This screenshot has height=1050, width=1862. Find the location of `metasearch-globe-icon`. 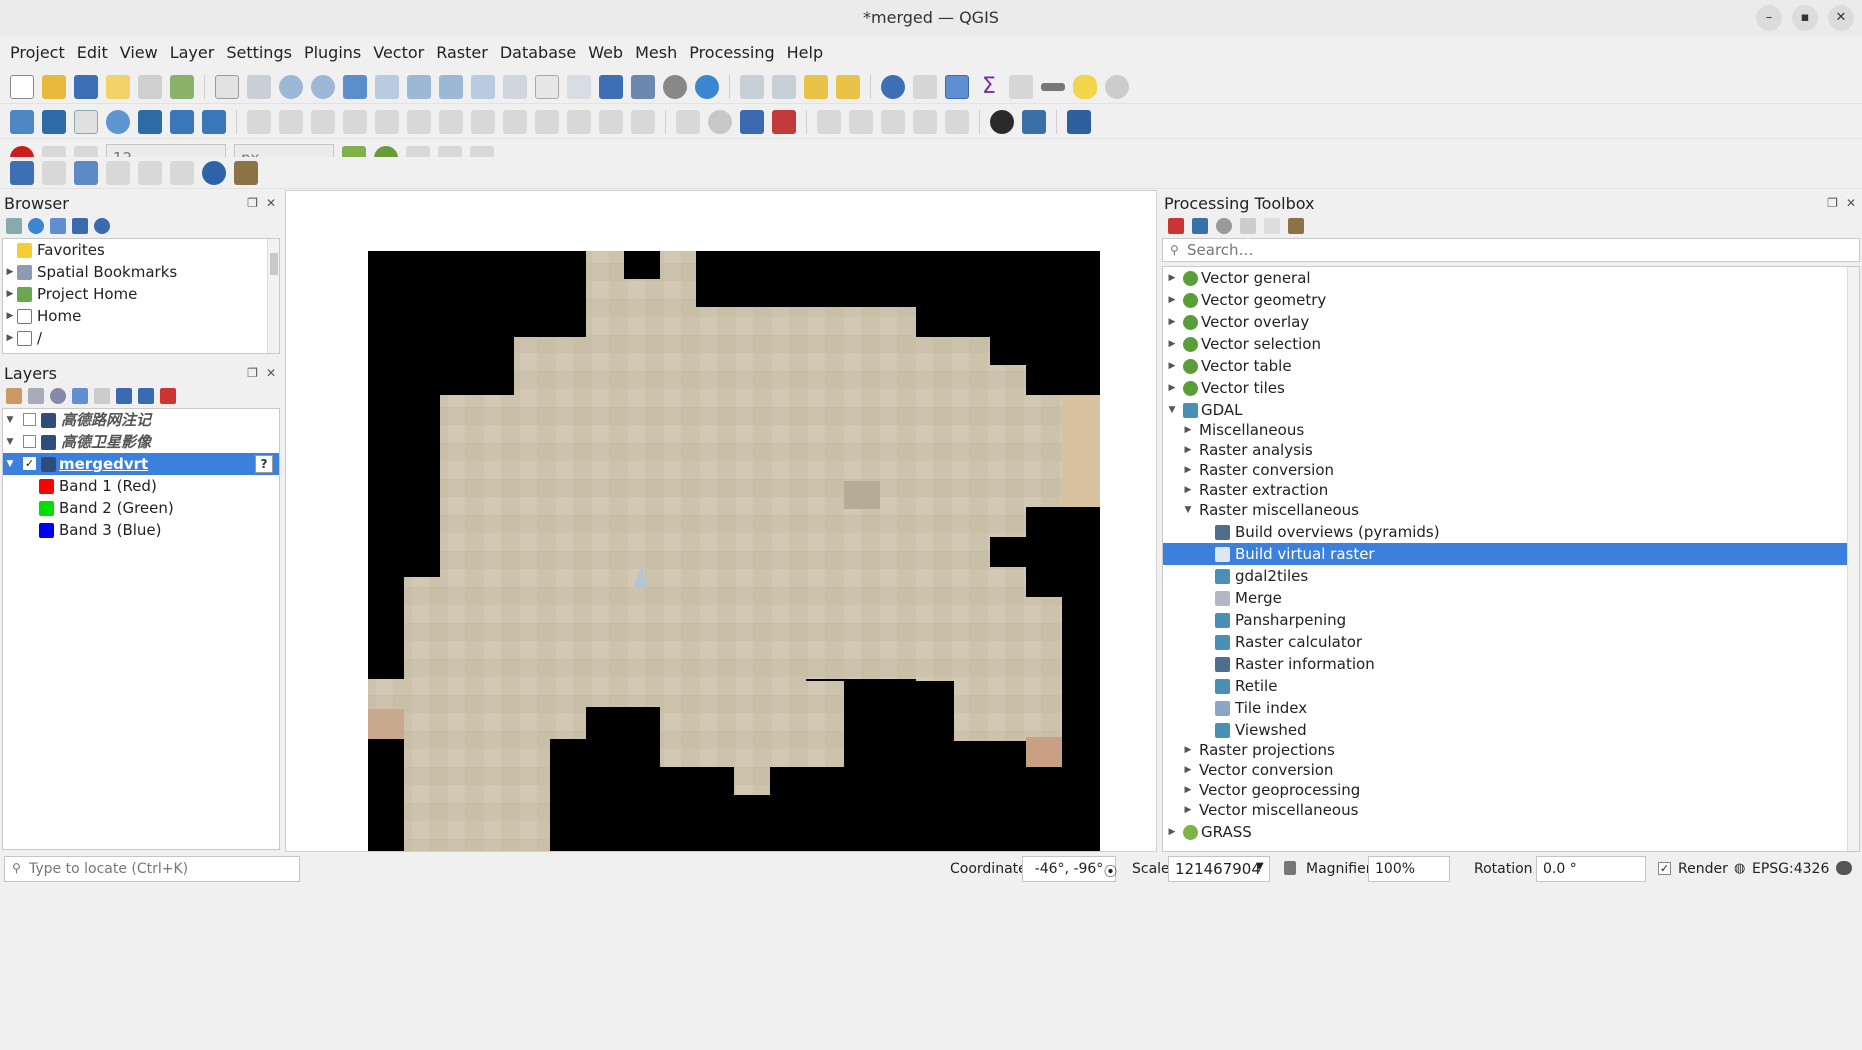

metasearch-globe-icon is located at coordinates (1002, 121).